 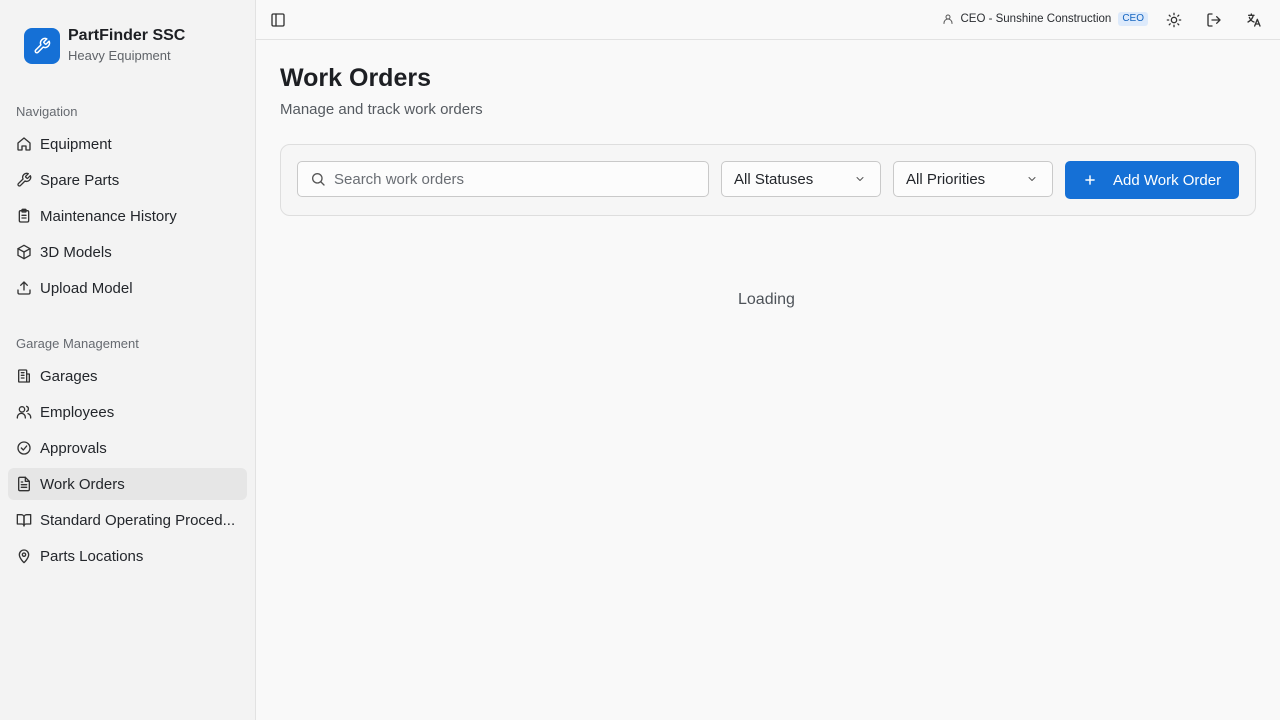 What do you see at coordinates (514, 179) in the screenshot?
I see `search-input` at bounding box center [514, 179].